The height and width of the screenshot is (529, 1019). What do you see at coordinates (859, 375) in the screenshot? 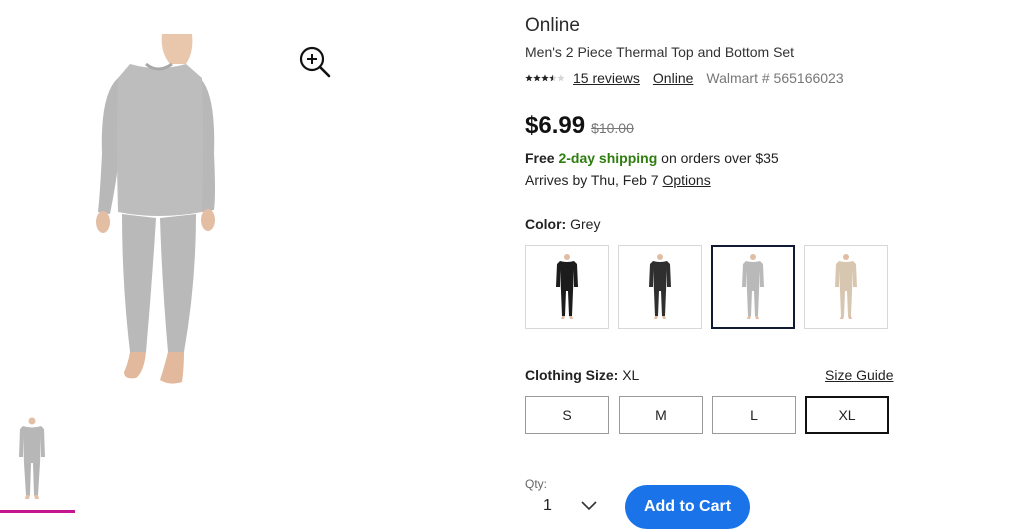
I see `size-guide-link: Size Guide` at bounding box center [859, 375].